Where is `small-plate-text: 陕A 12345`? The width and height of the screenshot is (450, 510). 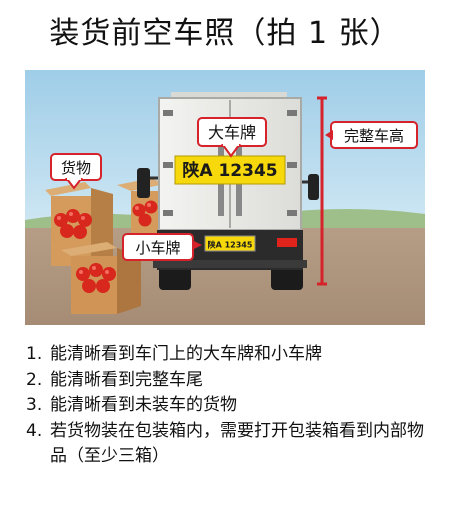
small-plate-text: 陕A 12345 is located at coordinates (230, 245).